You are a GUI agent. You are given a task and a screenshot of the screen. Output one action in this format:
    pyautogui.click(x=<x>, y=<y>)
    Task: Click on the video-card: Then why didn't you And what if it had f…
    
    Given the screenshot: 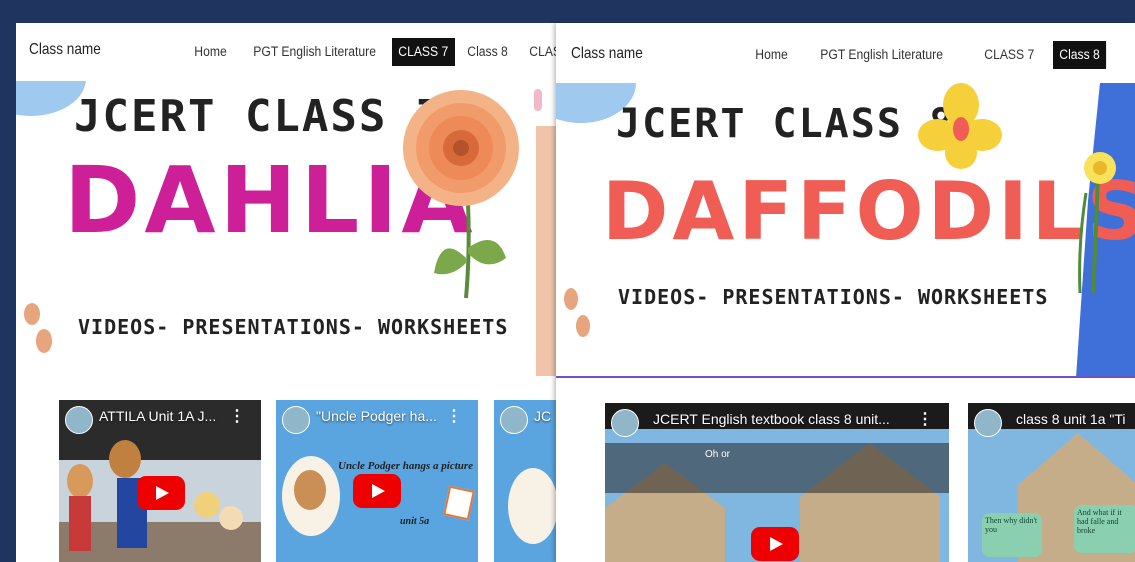 What is the action you would take?
    pyautogui.click(x=1051, y=482)
    